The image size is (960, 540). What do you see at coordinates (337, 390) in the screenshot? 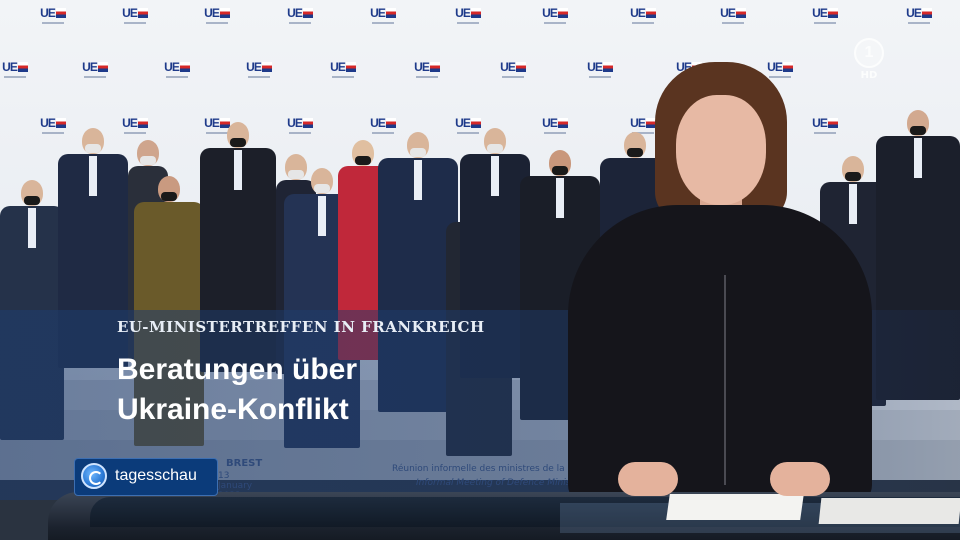
I see `news-headline: Beratungen über Ukraine-Konflikt` at bounding box center [337, 390].